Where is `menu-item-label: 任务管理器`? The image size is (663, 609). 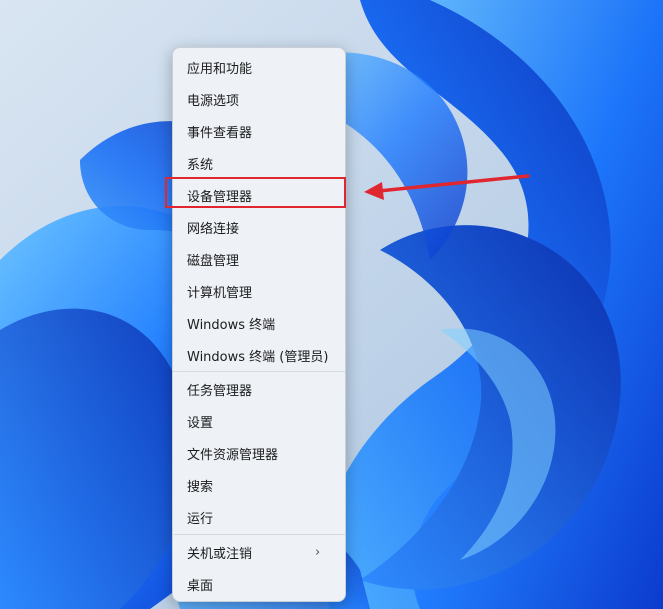
menu-item-label: 任务管理器 is located at coordinates (220, 391).